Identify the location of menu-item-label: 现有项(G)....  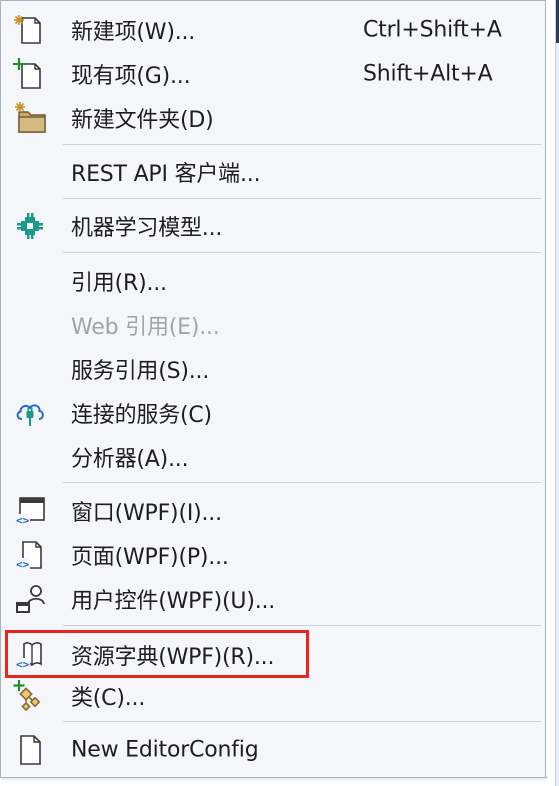
(131, 76).